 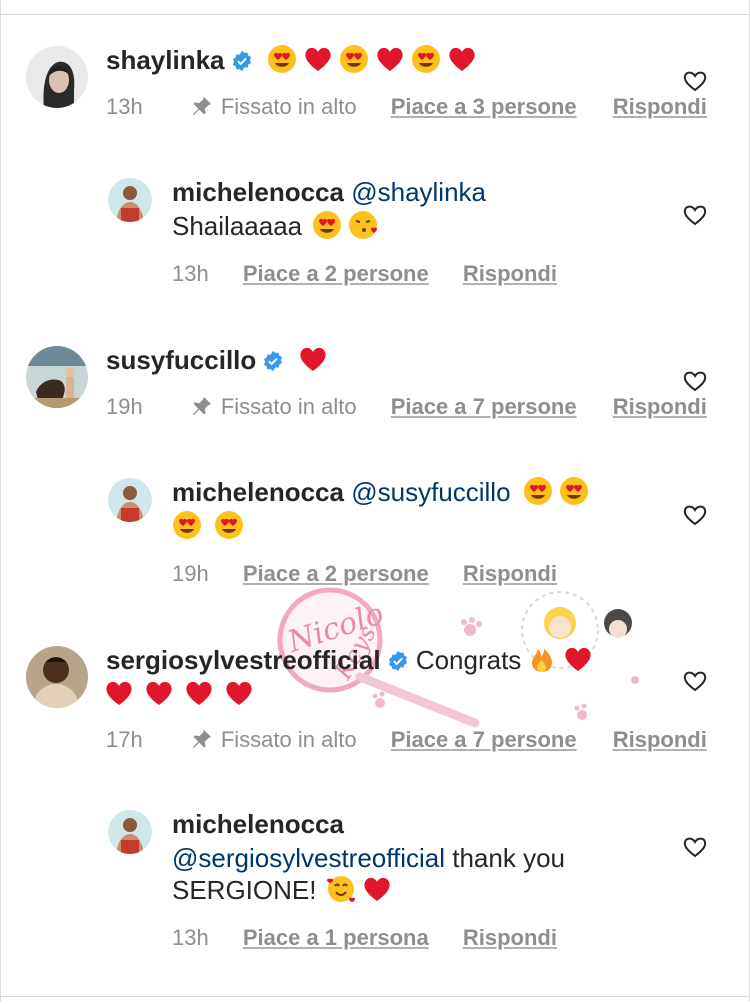 What do you see at coordinates (508, 858) in the screenshot?
I see `comment-text: thank you` at bounding box center [508, 858].